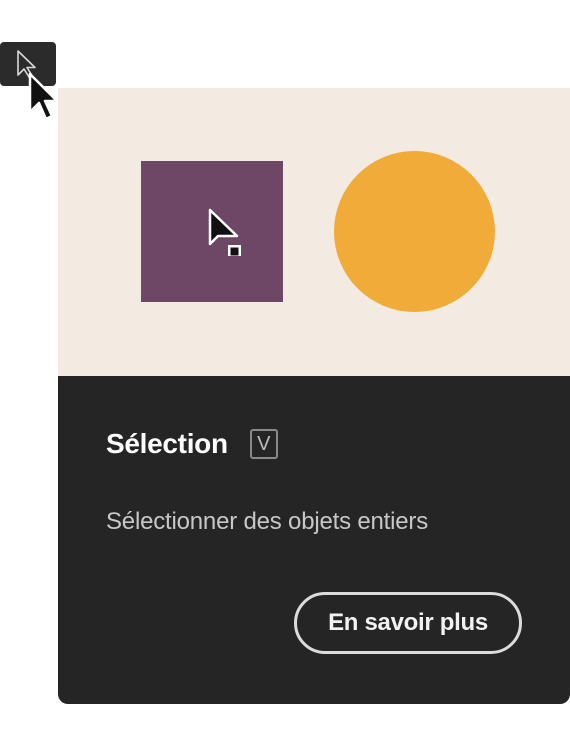 The height and width of the screenshot is (746, 570). What do you see at coordinates (414, 231) in the screenshot?
I see `illustration-circle` at bounding box center [414, 231].